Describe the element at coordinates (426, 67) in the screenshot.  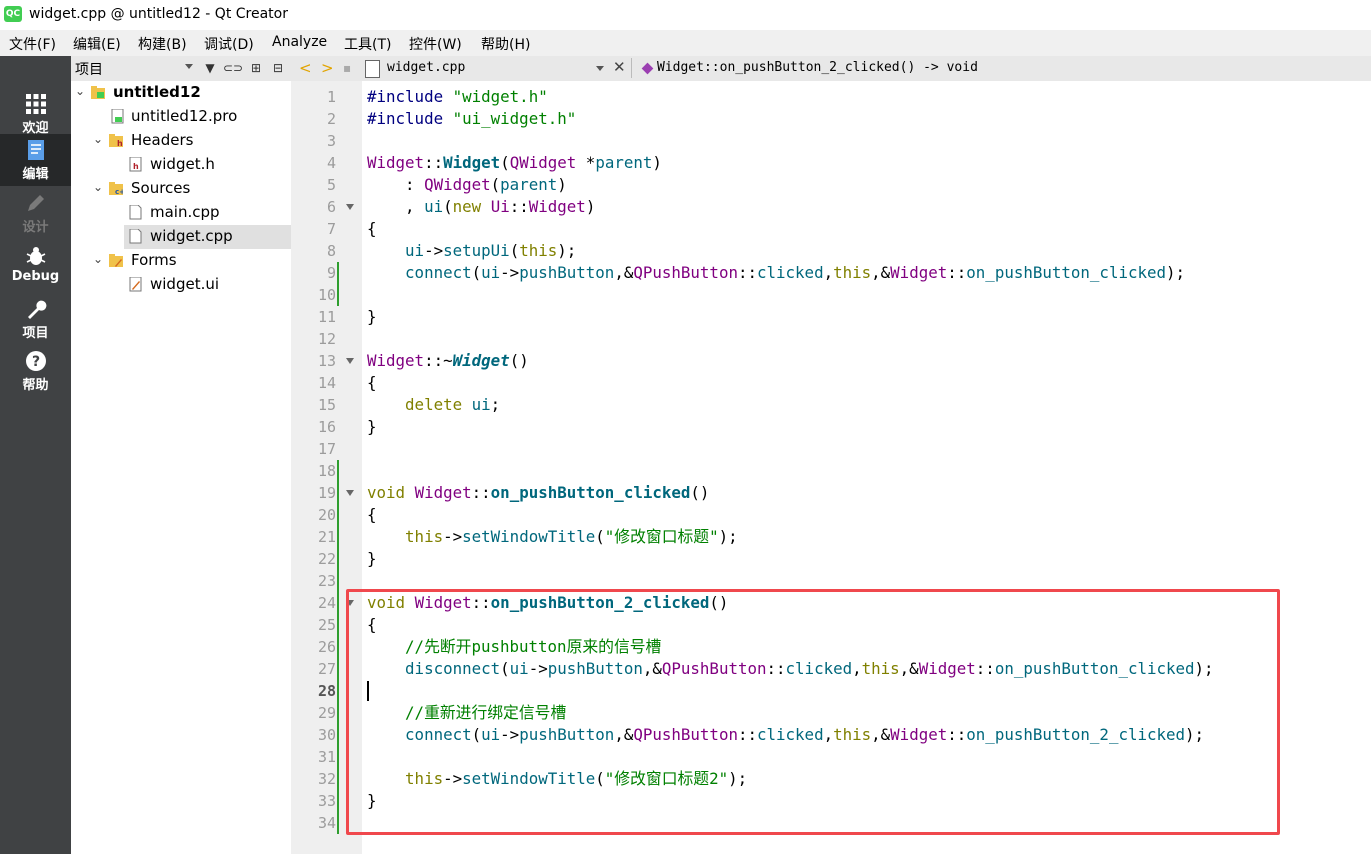
I see `open-file-selector: widget.cpp` at that location.